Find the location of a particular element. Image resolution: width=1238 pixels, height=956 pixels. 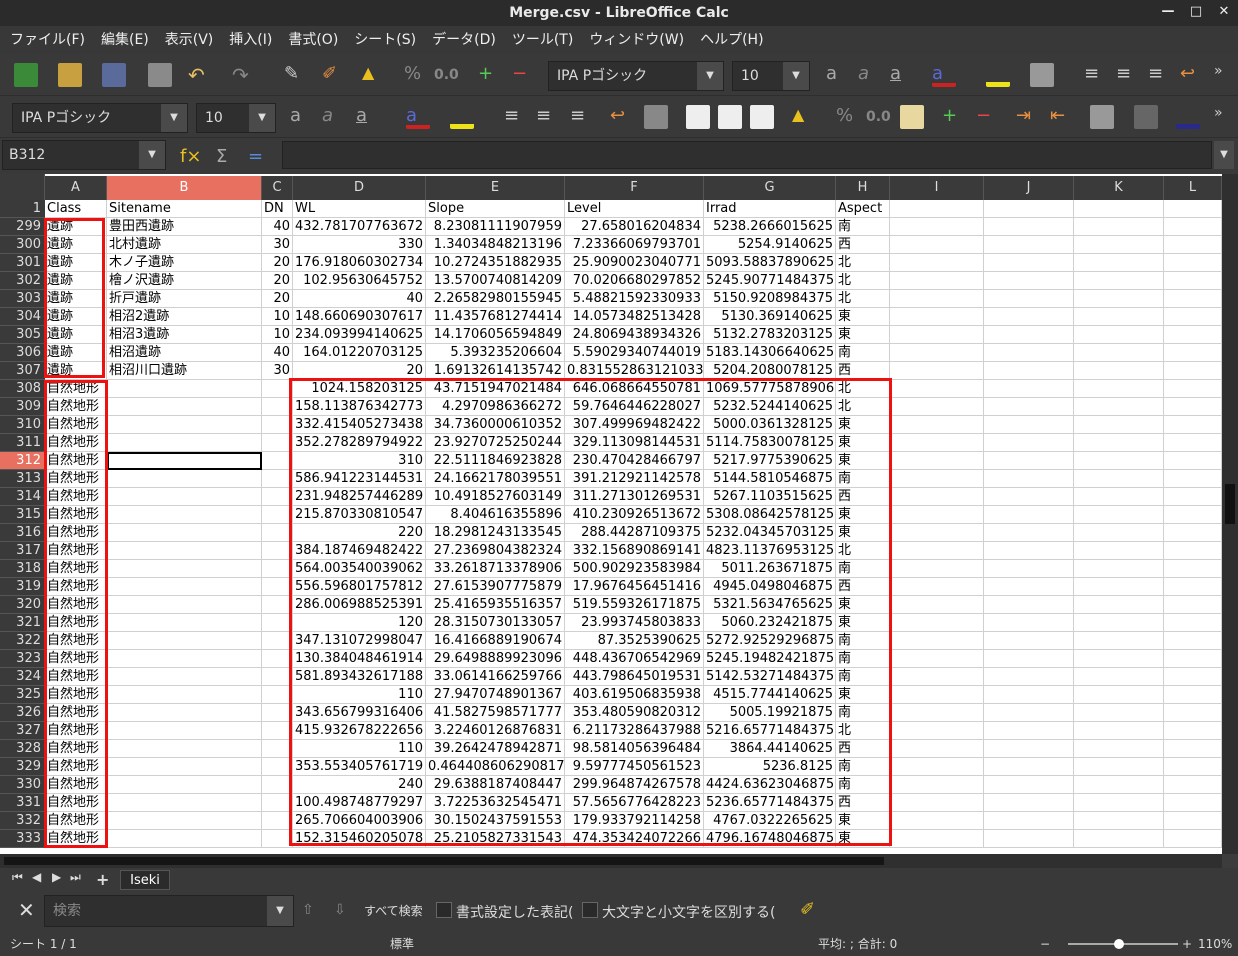

cell: 2.26582980155945 is located at coordinates (495, 299).